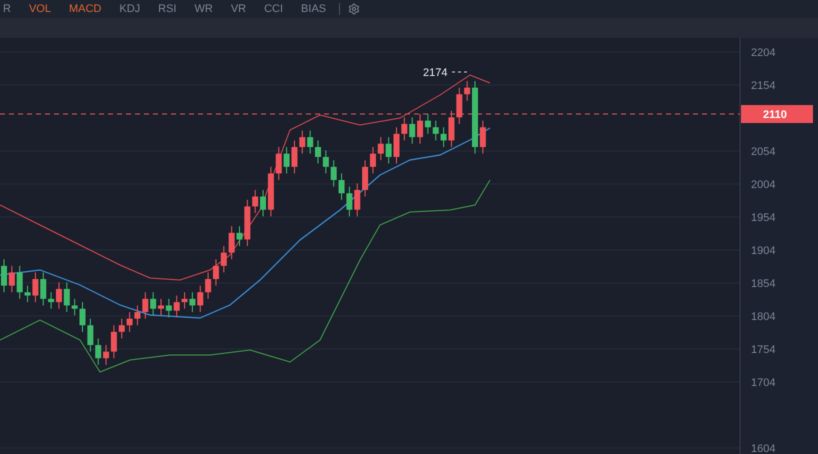 The height and width of the screenshot is (454, 818). What do you see at coordinates (763, 152) in the screenshot?
I see `price-axis-label: 2054` at bounding box center [763, 152].